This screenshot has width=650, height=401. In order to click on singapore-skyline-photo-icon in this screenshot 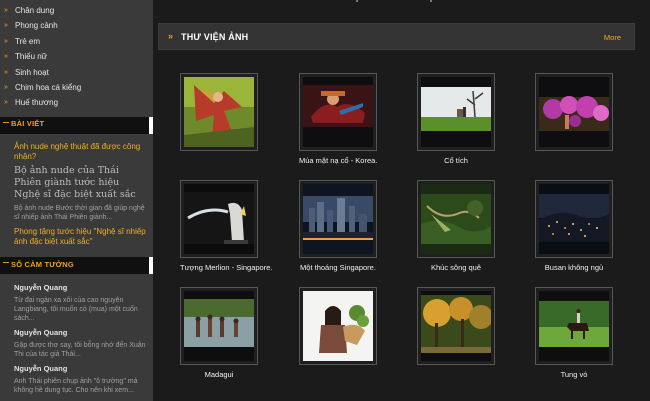, I will do `click(338, 219)`.